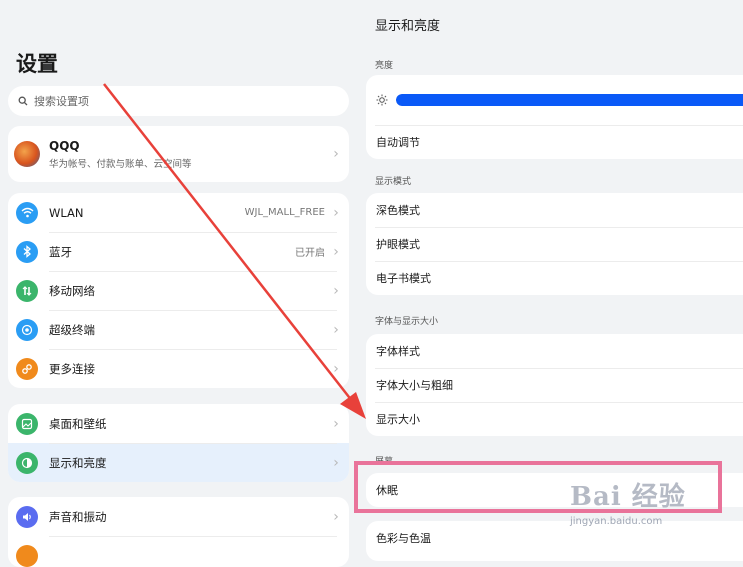 The height and width of the screenshot is (567, 743). I want to click on watermark: Bai 经验 jingyan.baidu.com, so click(654, 507).